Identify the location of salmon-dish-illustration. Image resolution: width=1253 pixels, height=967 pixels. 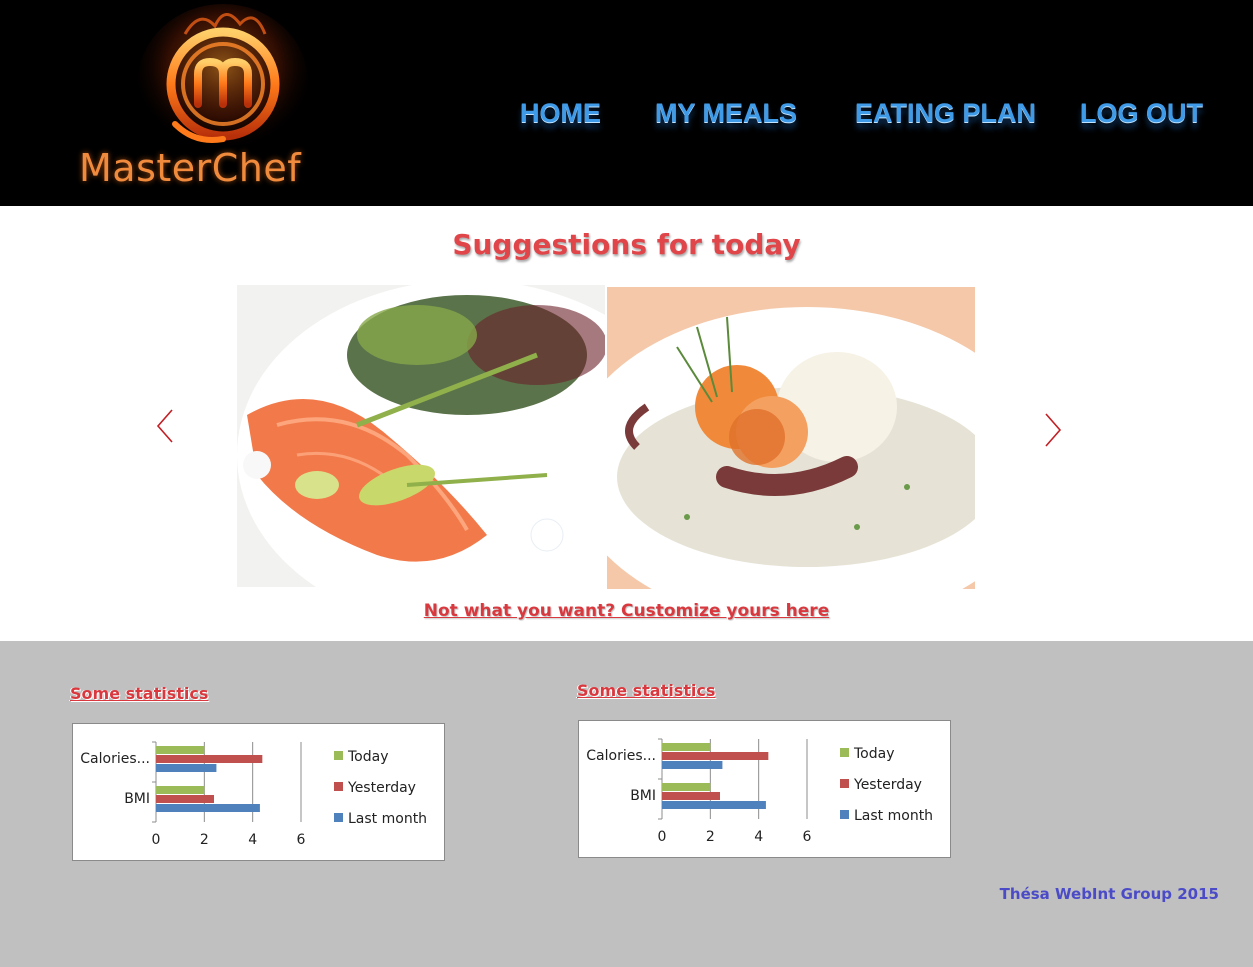
(421, 436).